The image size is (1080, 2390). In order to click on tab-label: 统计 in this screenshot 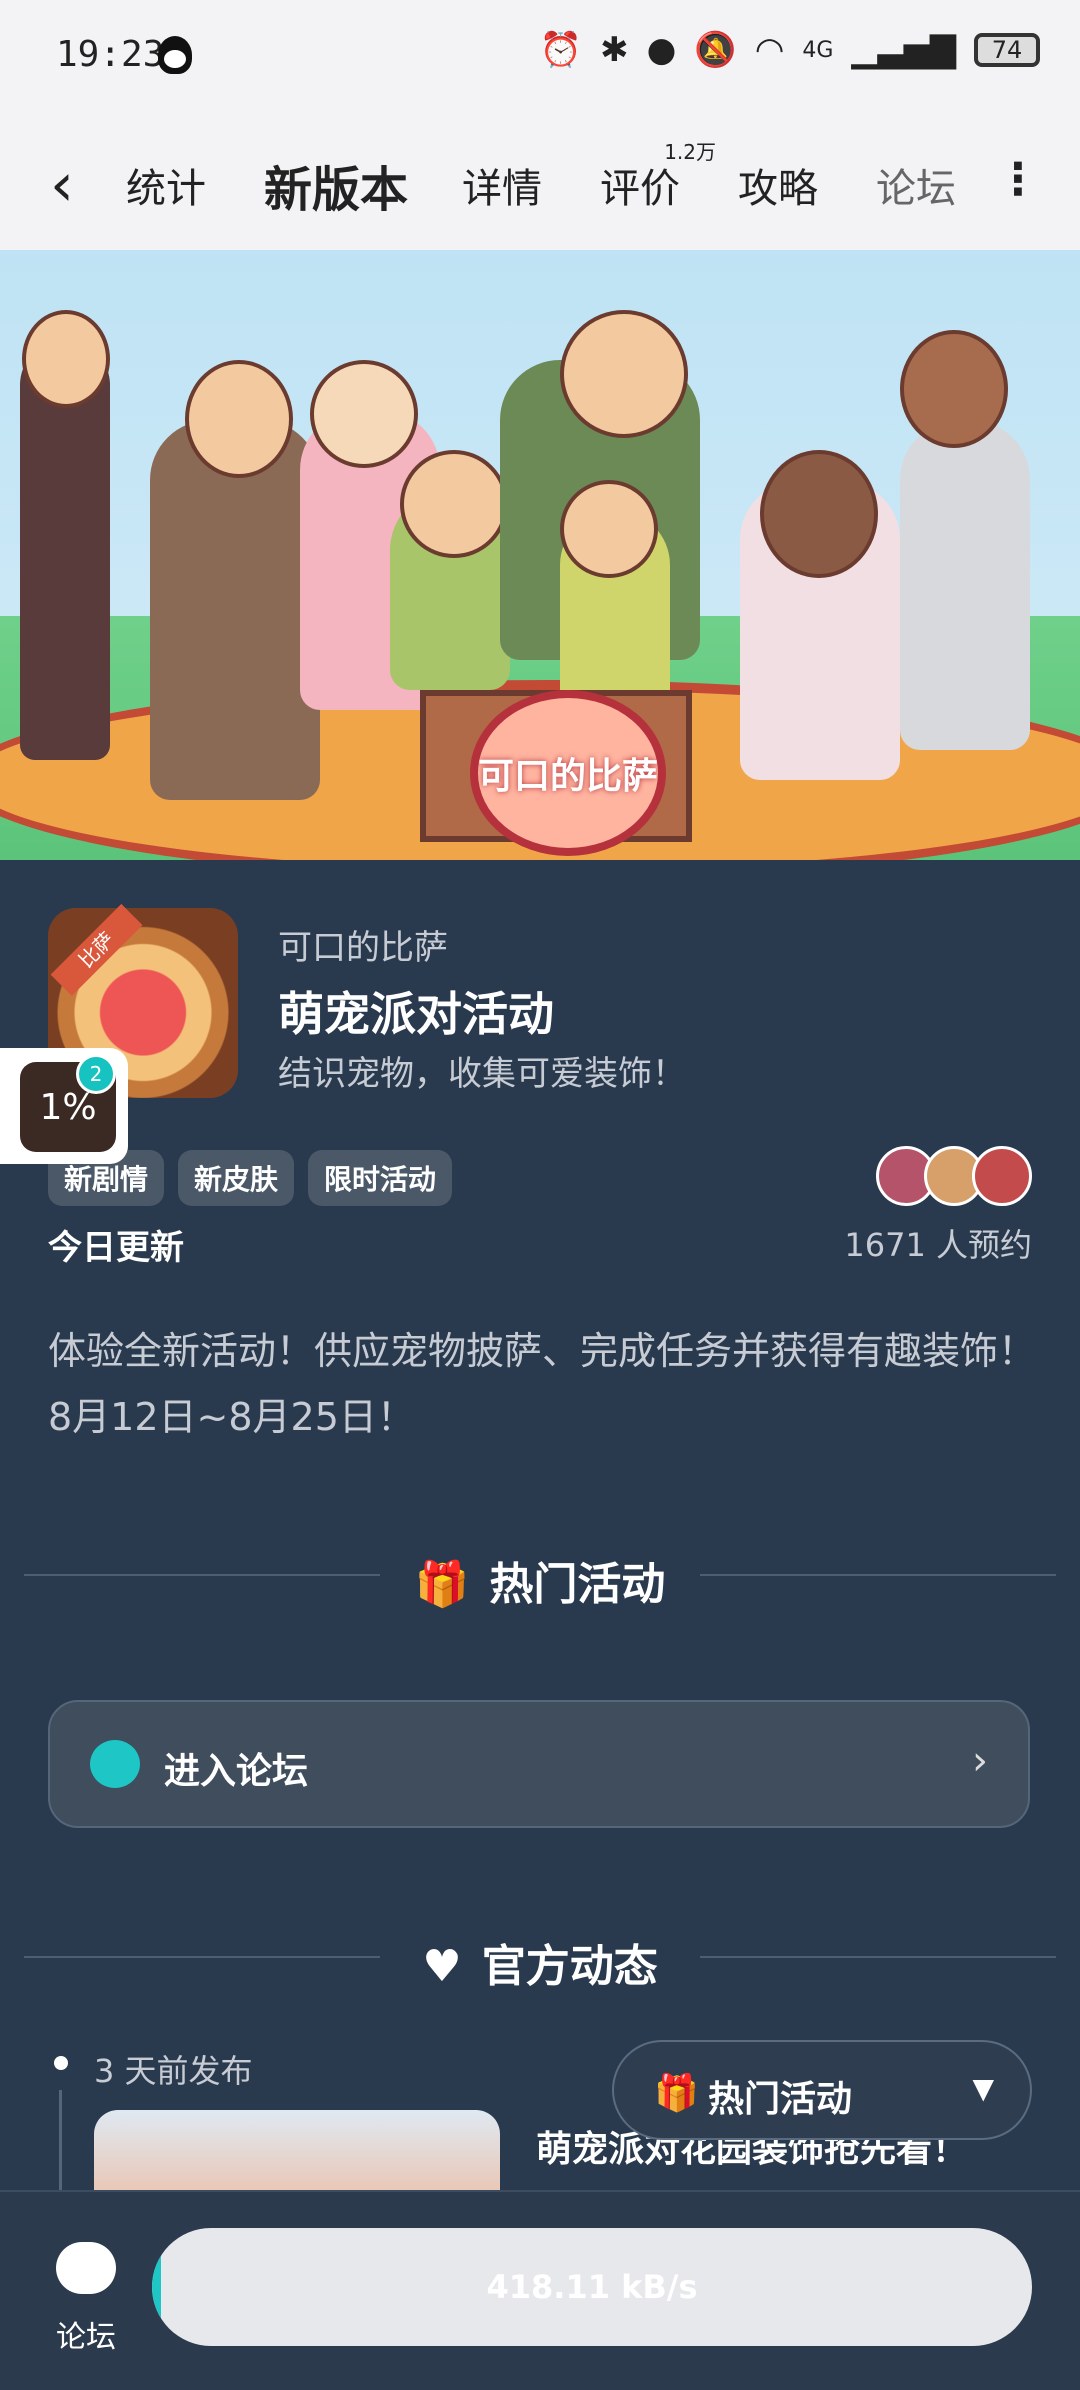, I will do `click(166, 189)`.